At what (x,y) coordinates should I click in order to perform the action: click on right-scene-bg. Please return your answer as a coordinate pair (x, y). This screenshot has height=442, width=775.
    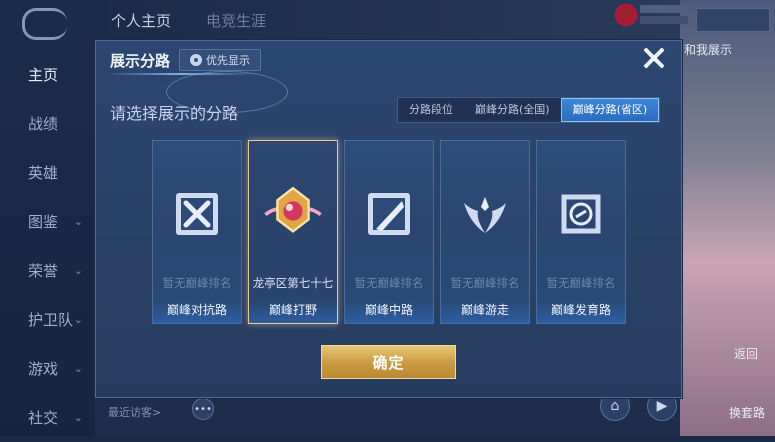
    Looking at the image, I should click on (727, 218).